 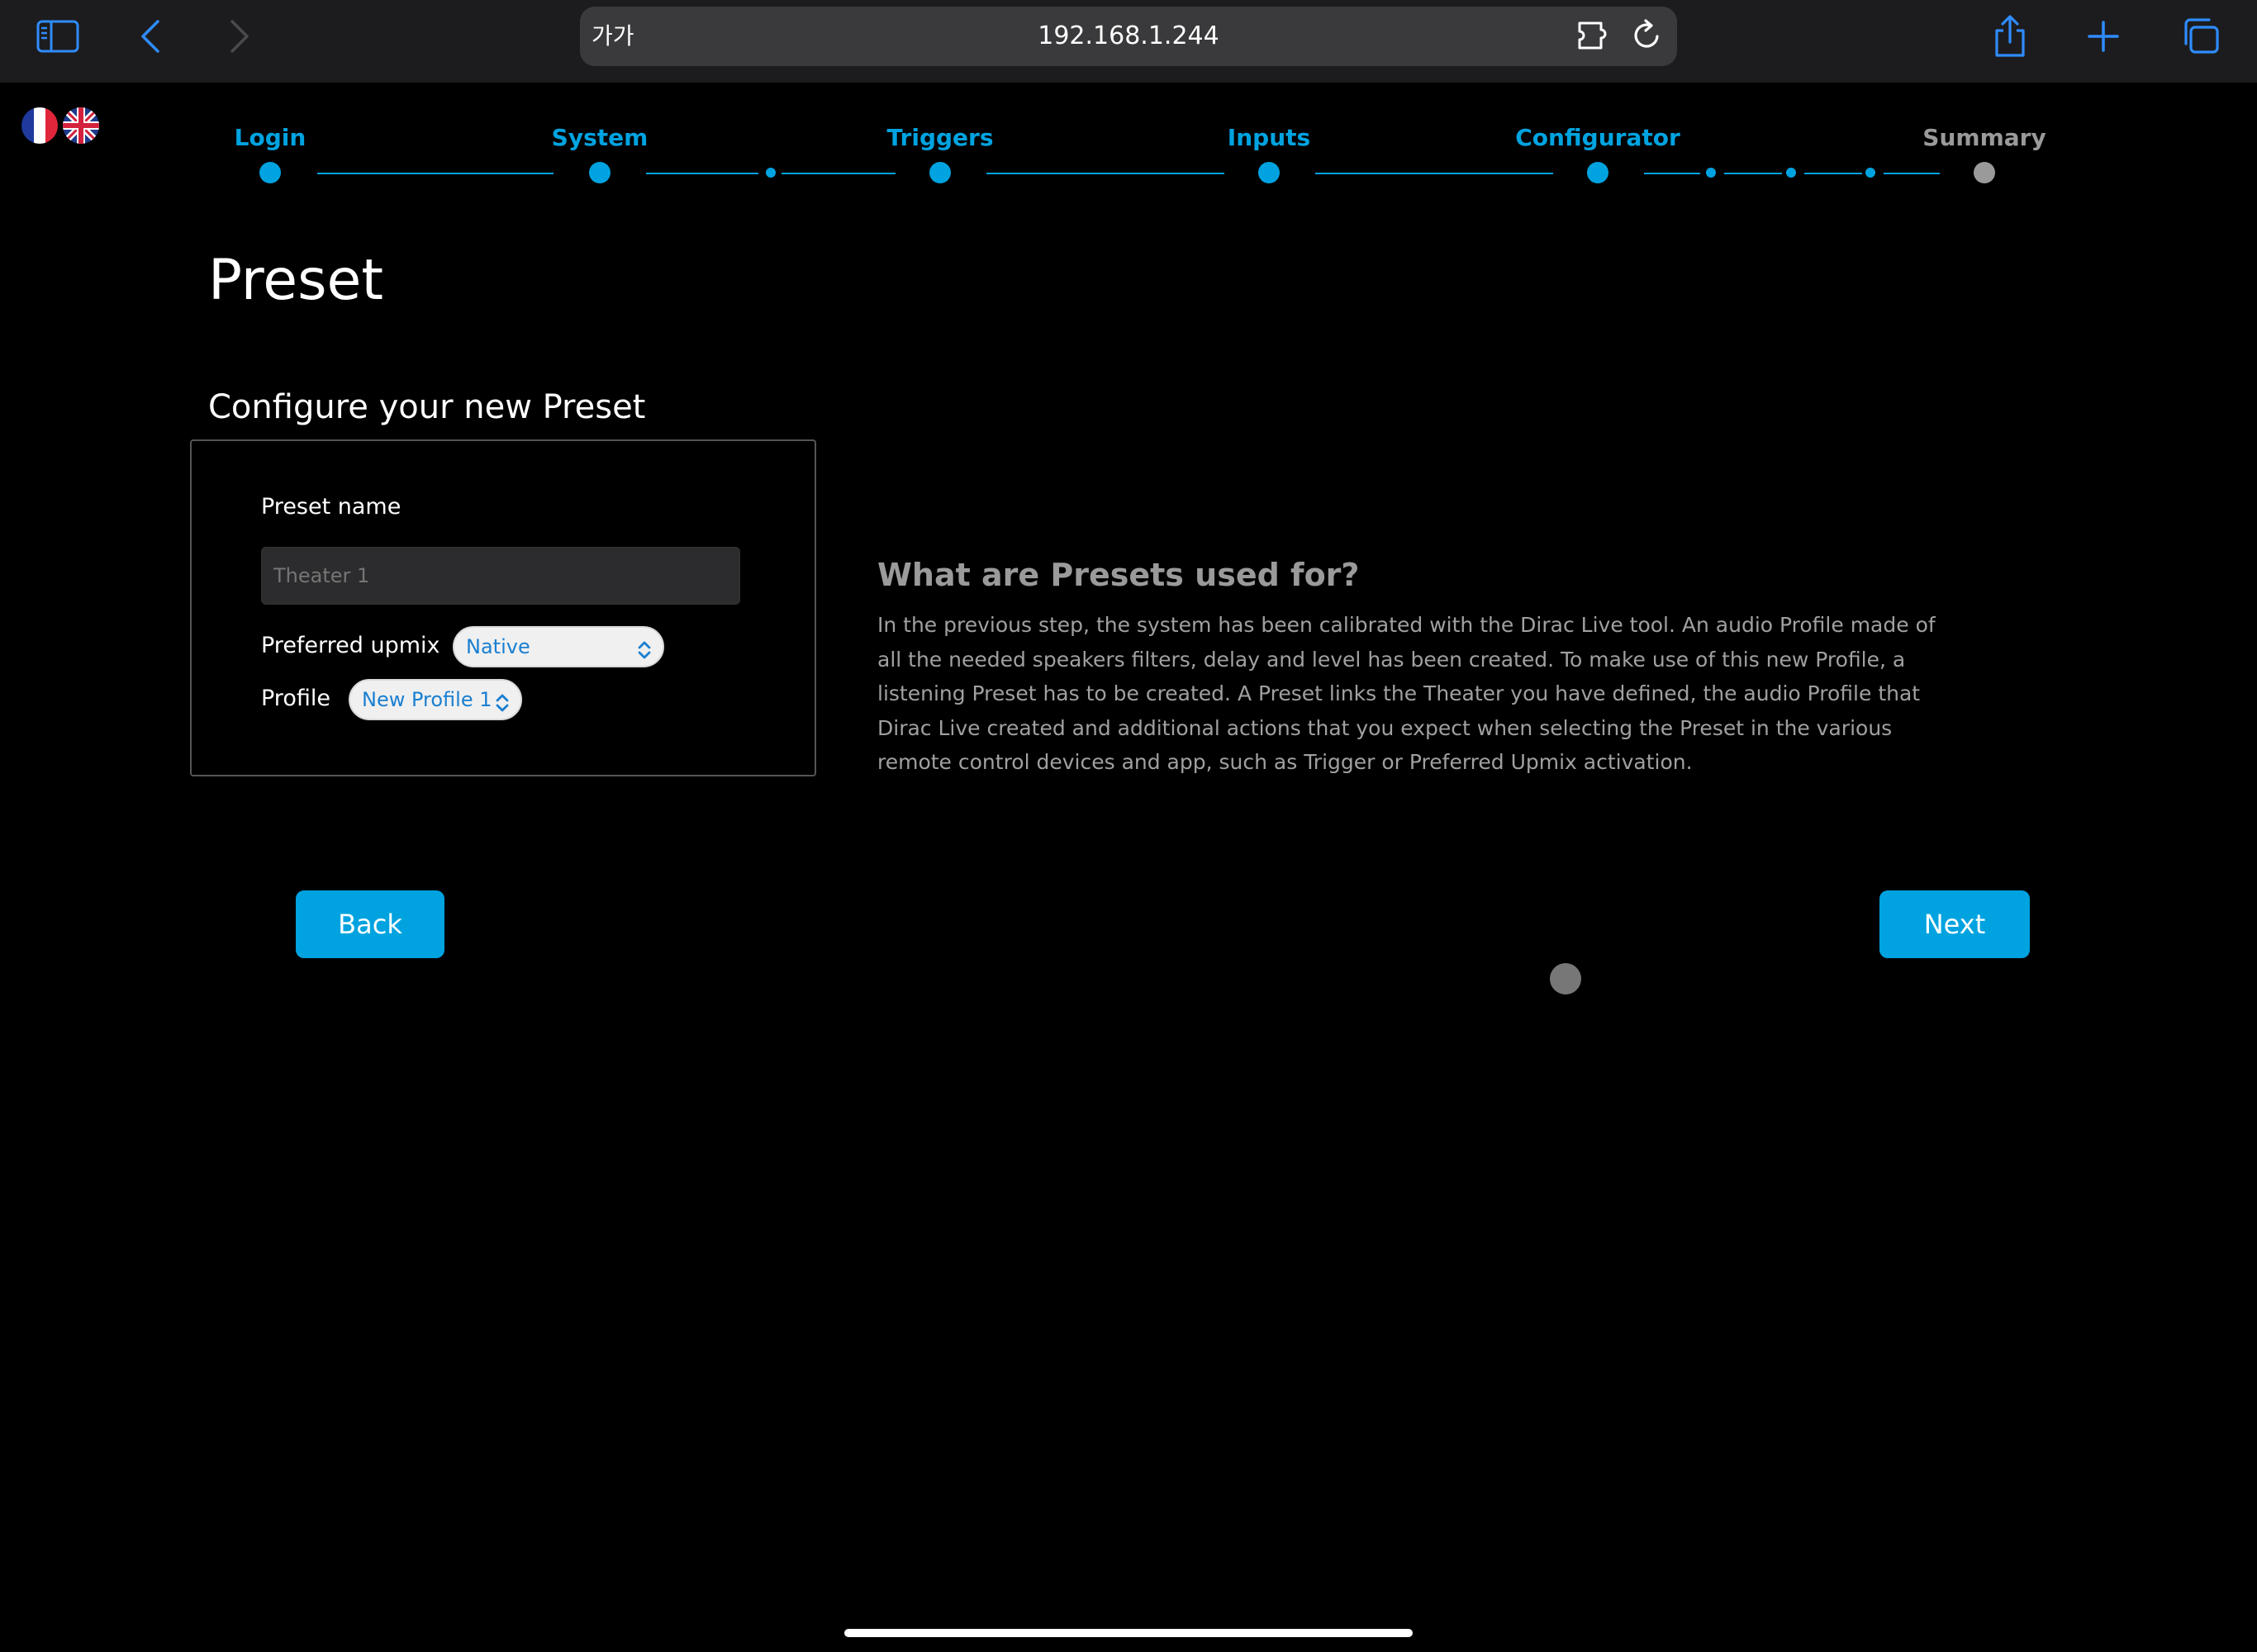 What do you see at coordinates (39, 125) in the screenshot?
I see `flag-french-icon` at bounding box center [39, 125].